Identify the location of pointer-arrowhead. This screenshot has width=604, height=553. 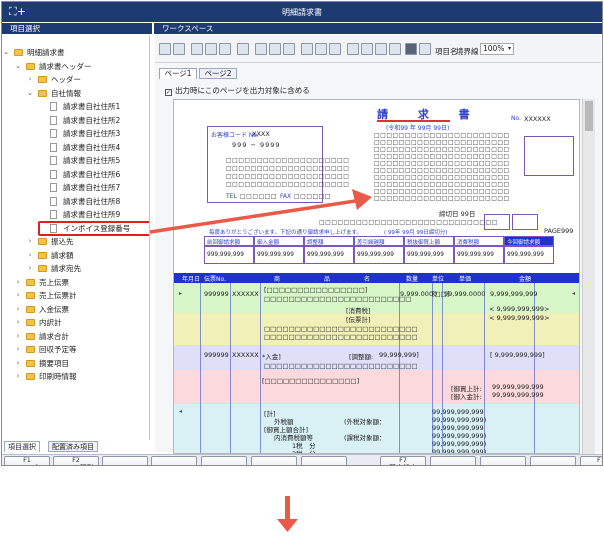
(362, 199).